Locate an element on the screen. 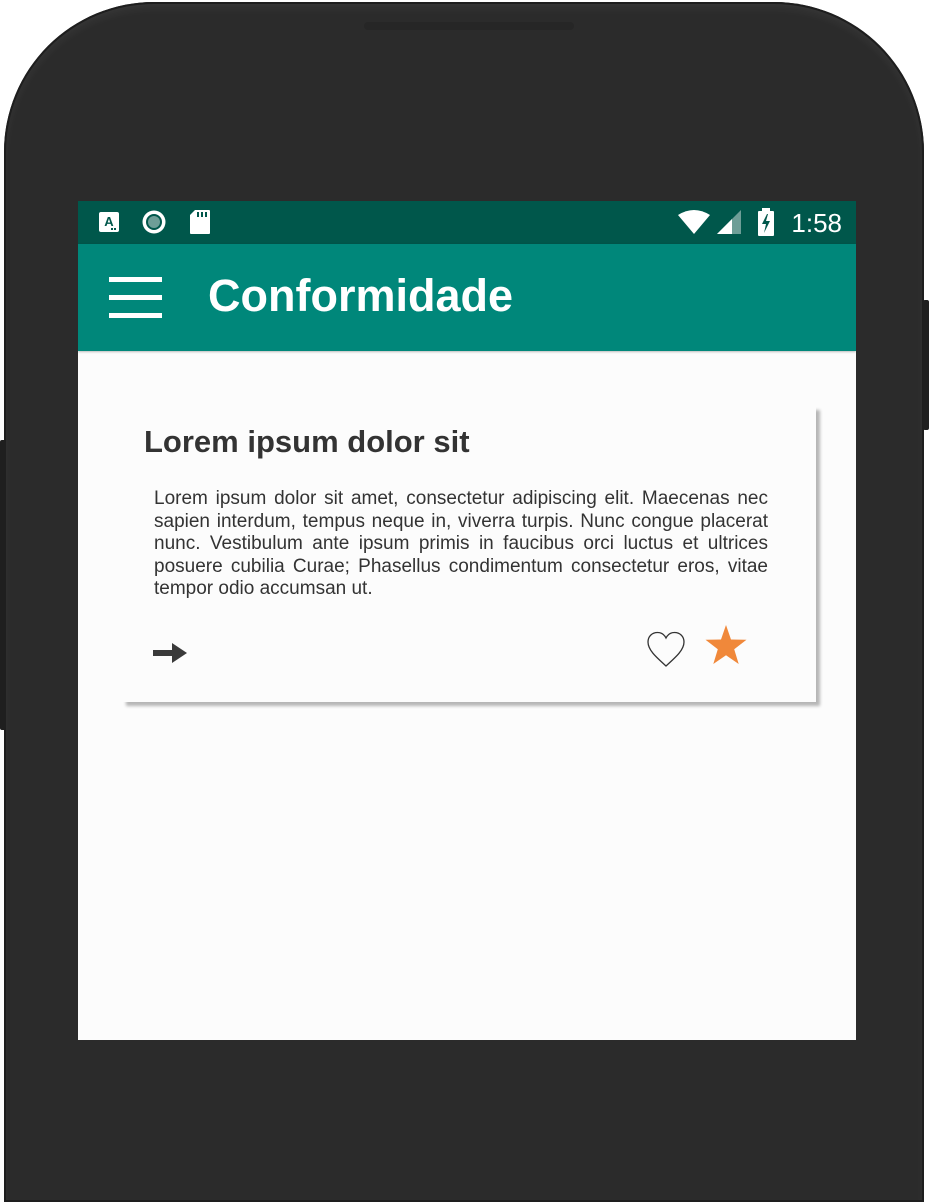 The width and height of the screenshot is (929, 1202). sync-circle-icon is located at coordinates (154, 222).